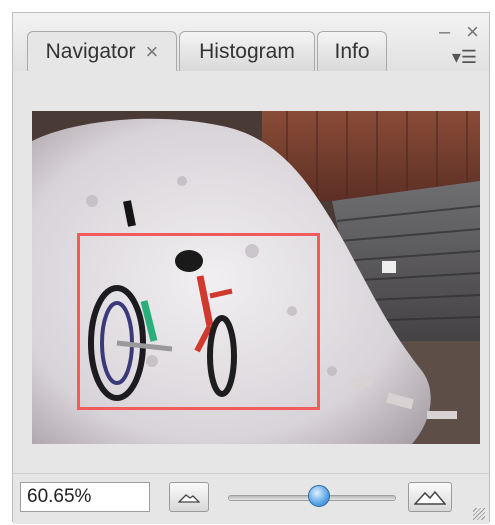  What do you see at coordinates (479, 514) in the screenshot?
I see `resize-grip-icon` at bounding box center [479, 514].